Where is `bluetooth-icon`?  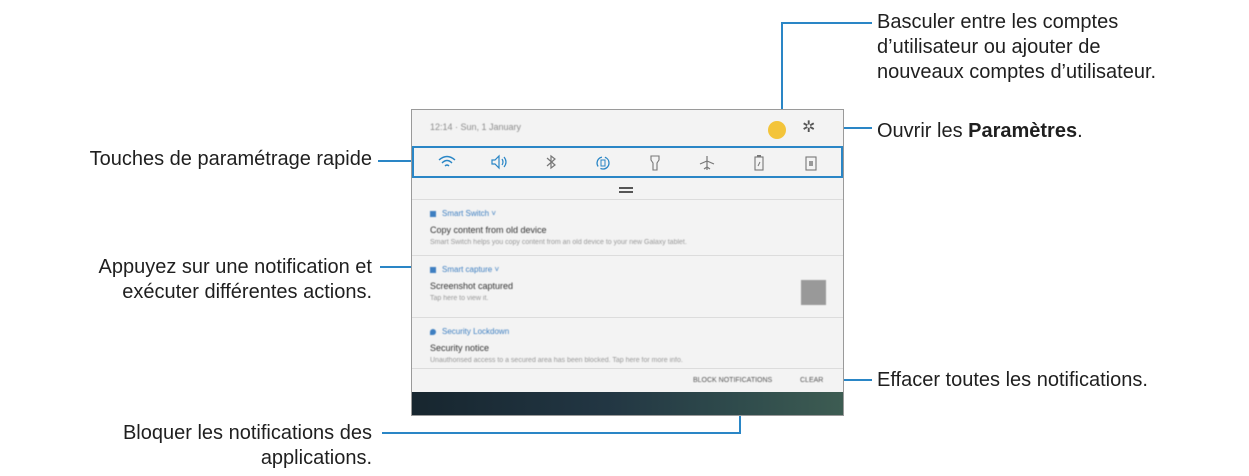 bluetooth-icon is located at coordinates (551, 164).